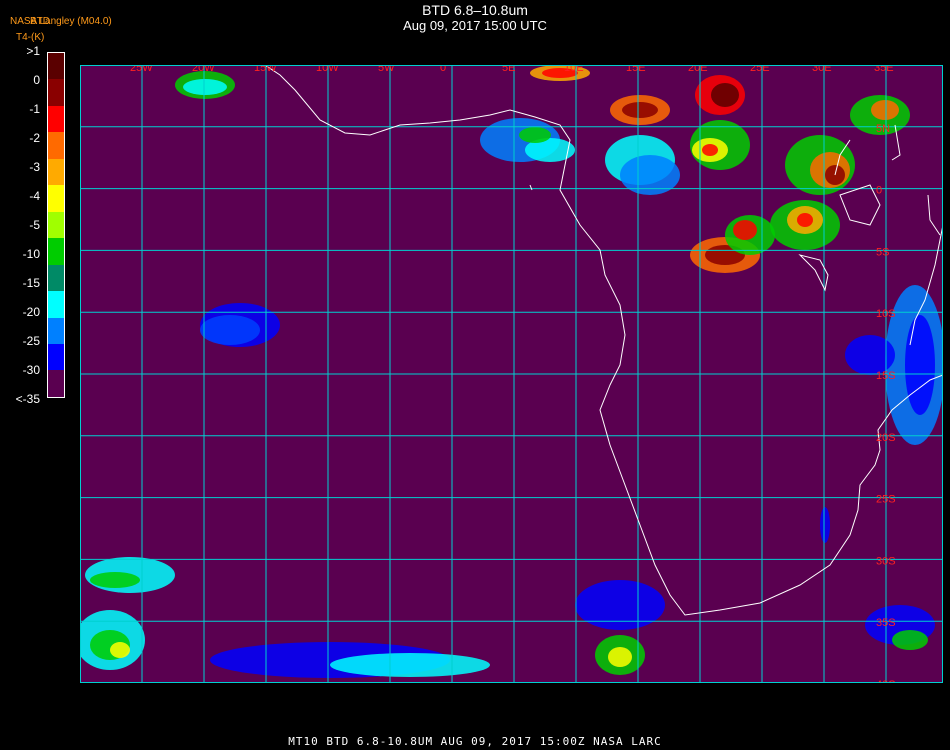  I want to click on latitude-label: 10S, so click(886, 314).